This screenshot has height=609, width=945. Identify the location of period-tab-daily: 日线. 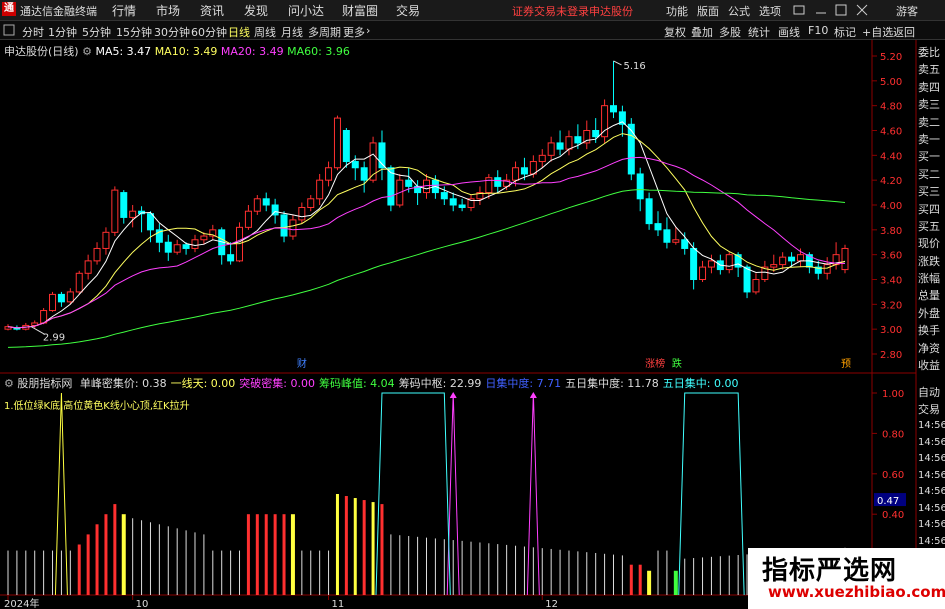
(239, 32).